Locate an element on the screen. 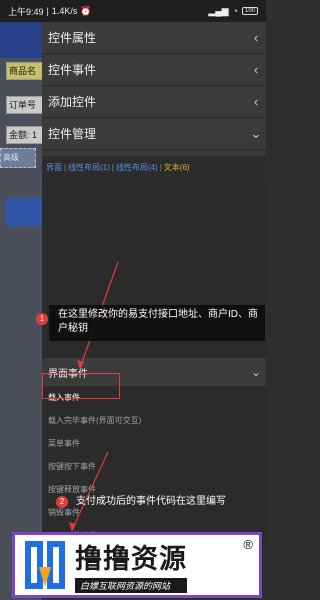 Image resolution: width=320 pixels, height=600 pixels. bg-field-order: 订单号 is located at coordinates (24, 105).